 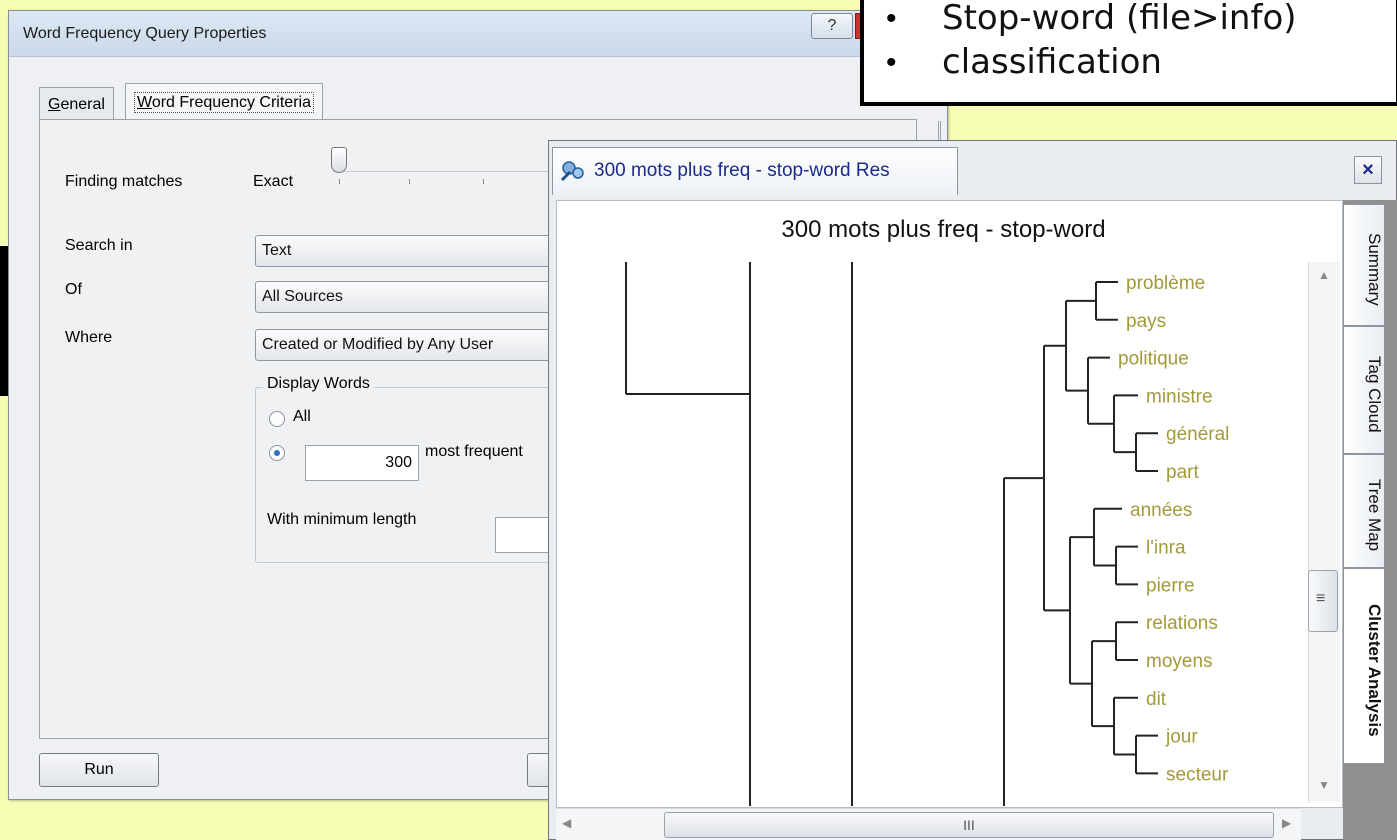 I want to click on side-tab-summary: Summary, so click(x=1364, y=265).